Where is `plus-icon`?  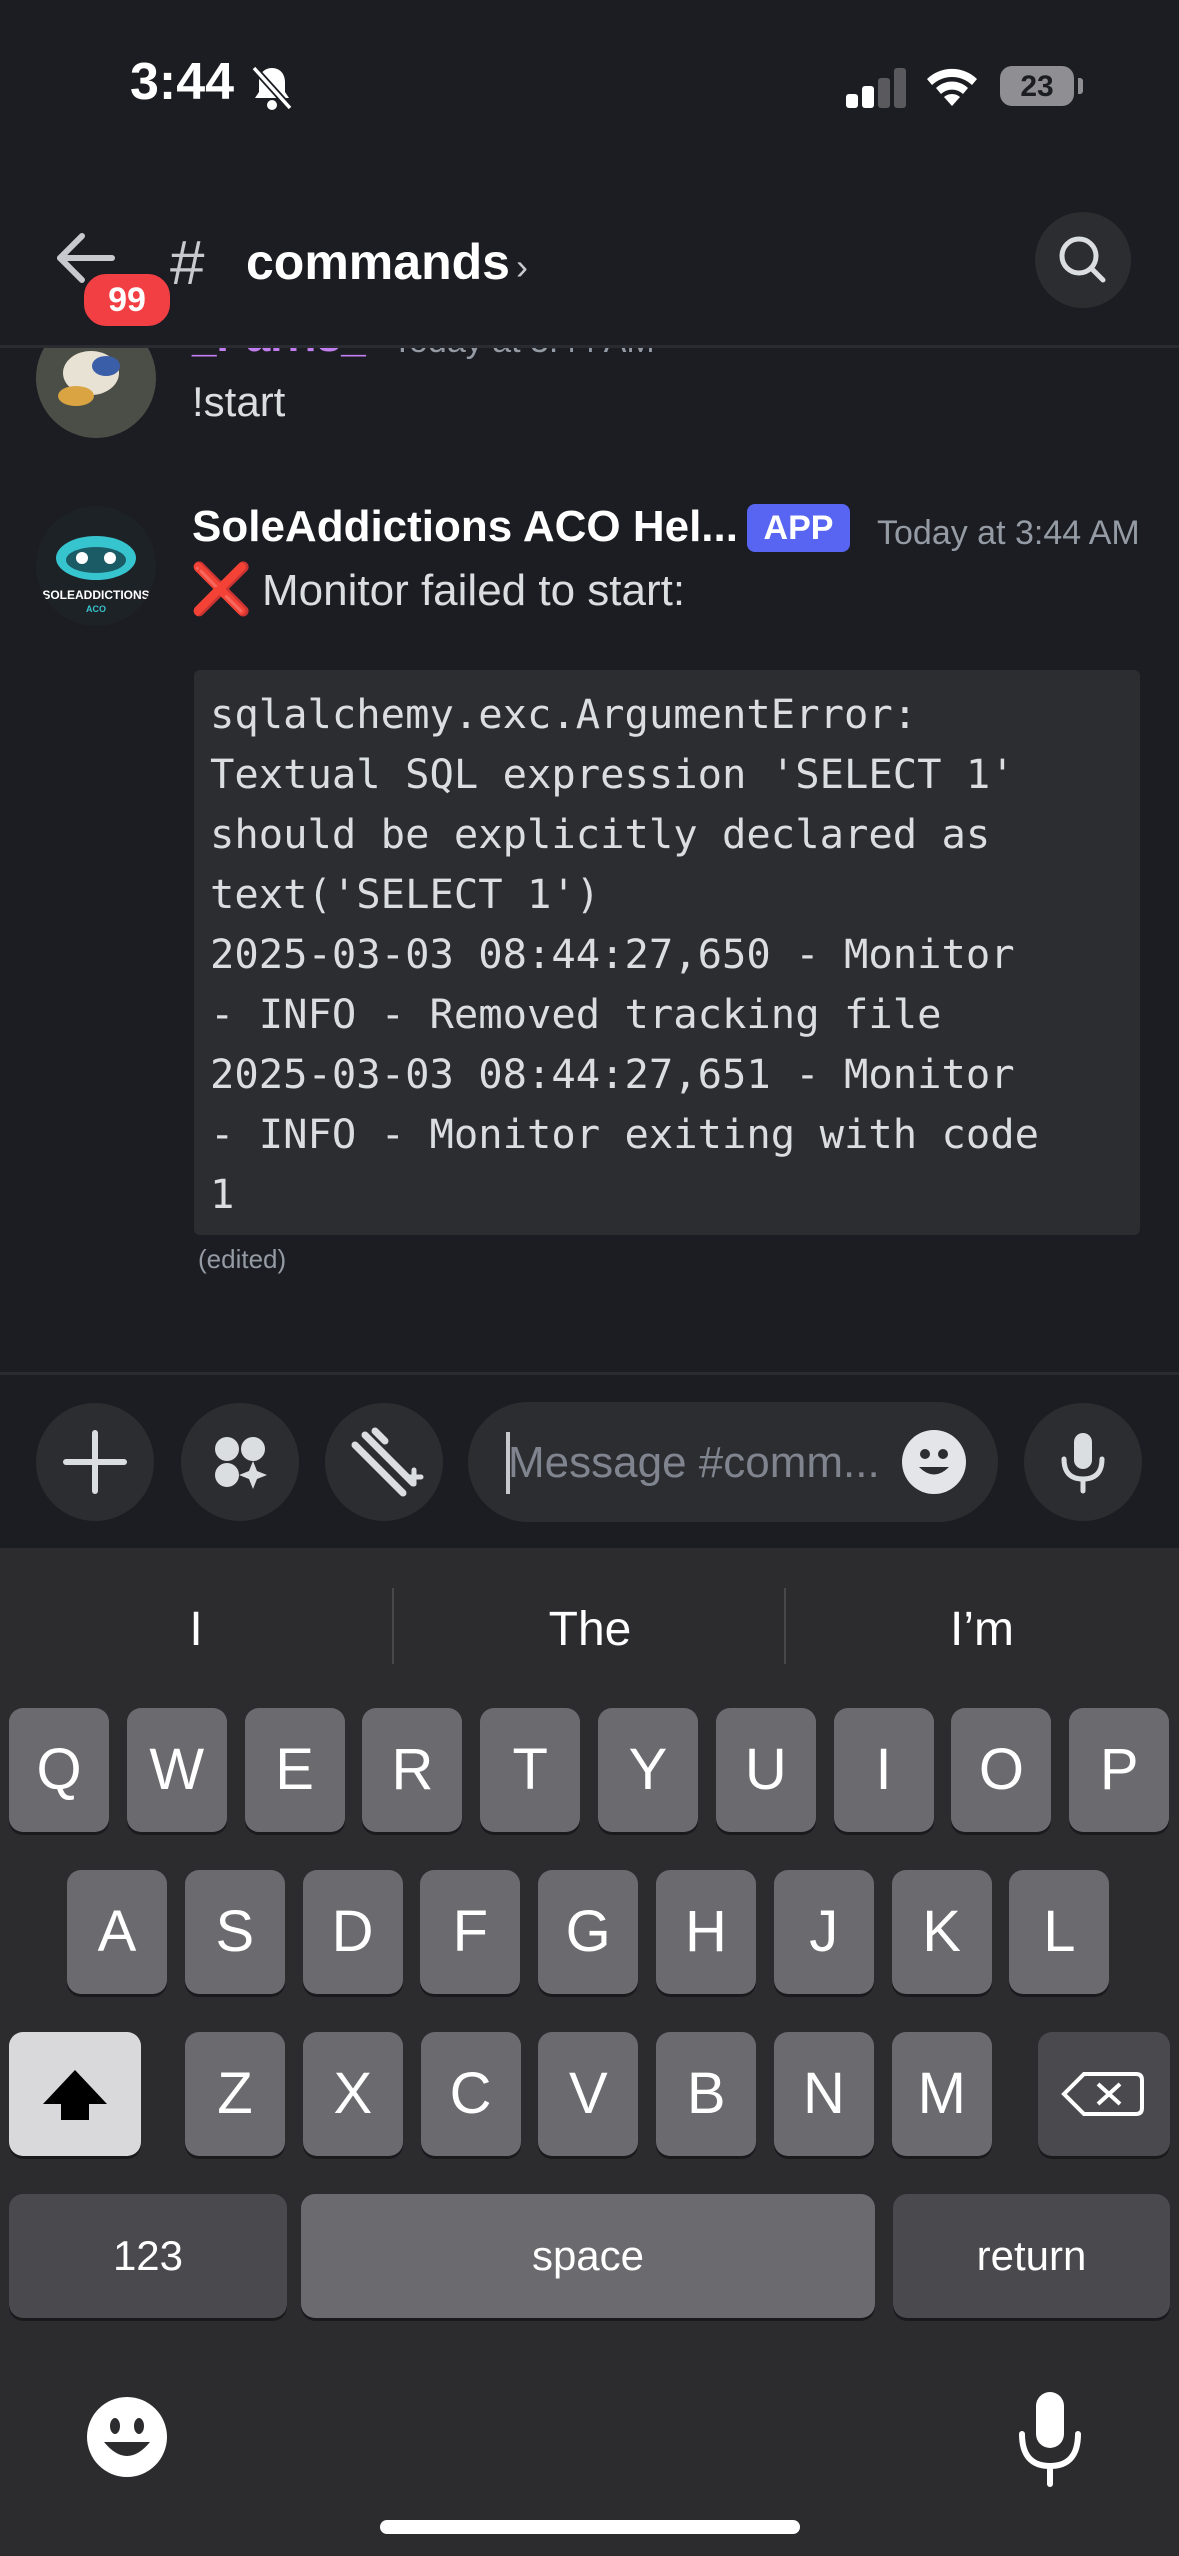
plus-icon is located at coordinates (95, 1462).